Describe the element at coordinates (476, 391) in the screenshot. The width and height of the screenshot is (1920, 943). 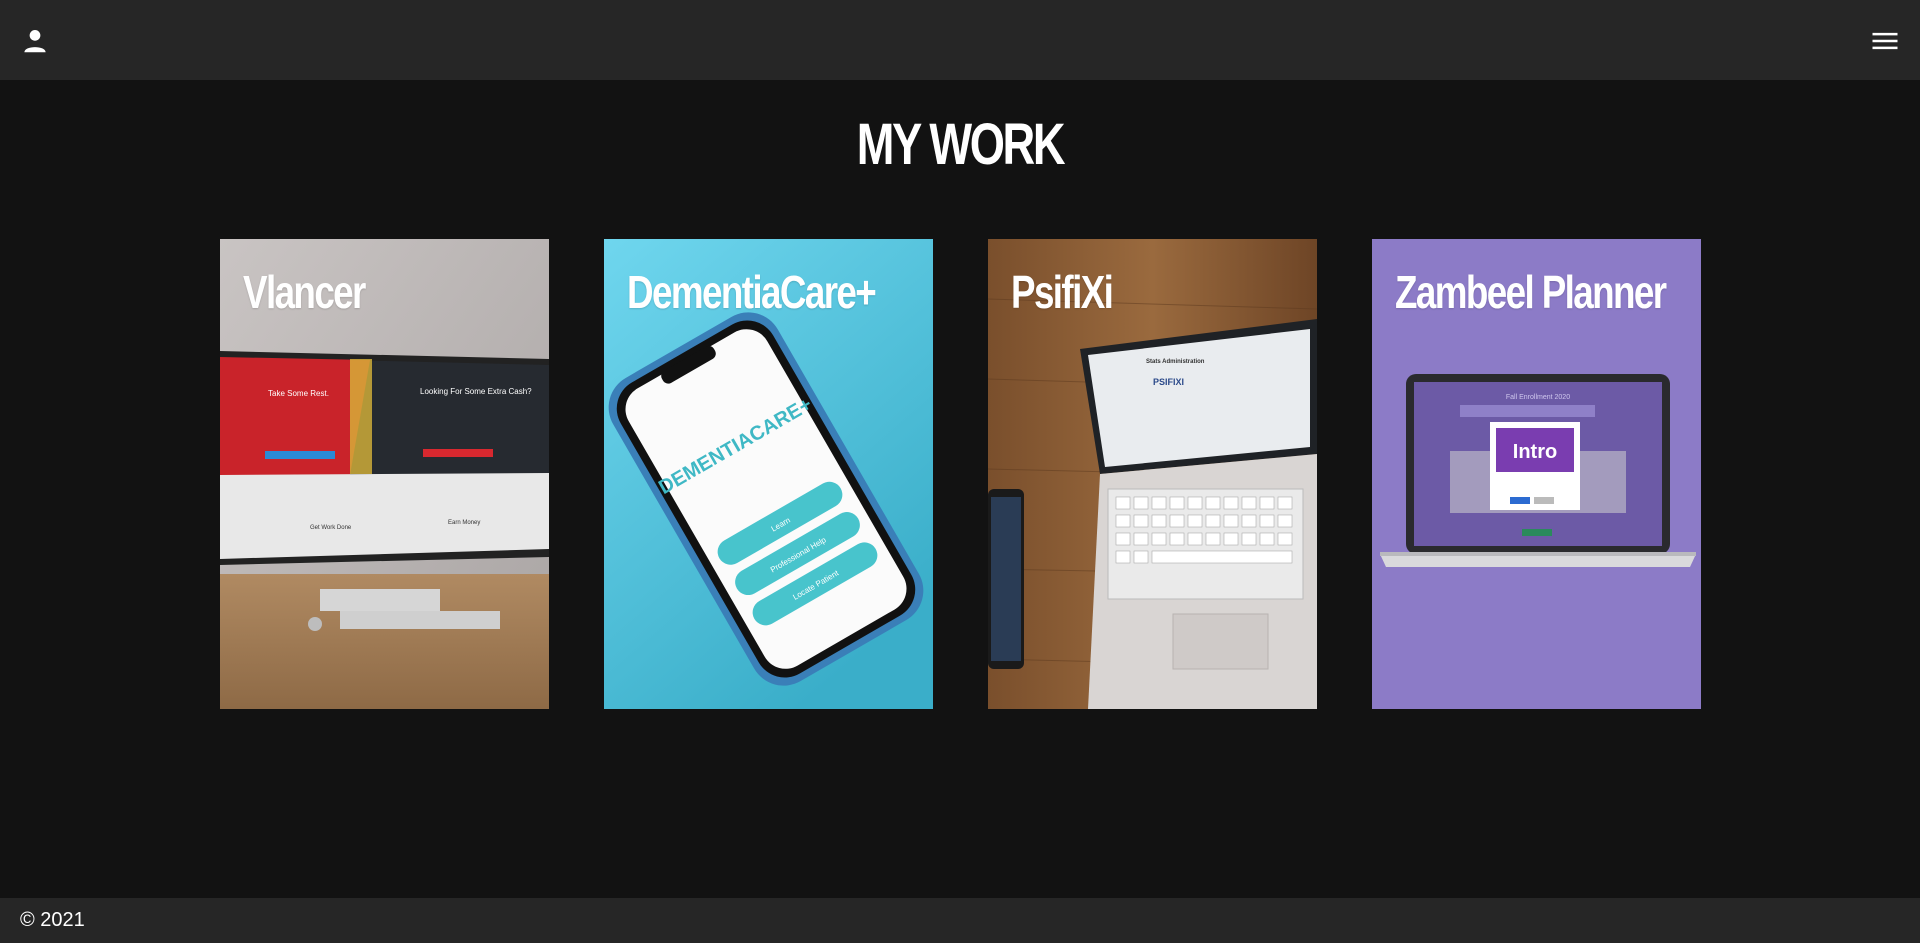
I see `svg-text: Looking For Some Extra Cash?` at that location.